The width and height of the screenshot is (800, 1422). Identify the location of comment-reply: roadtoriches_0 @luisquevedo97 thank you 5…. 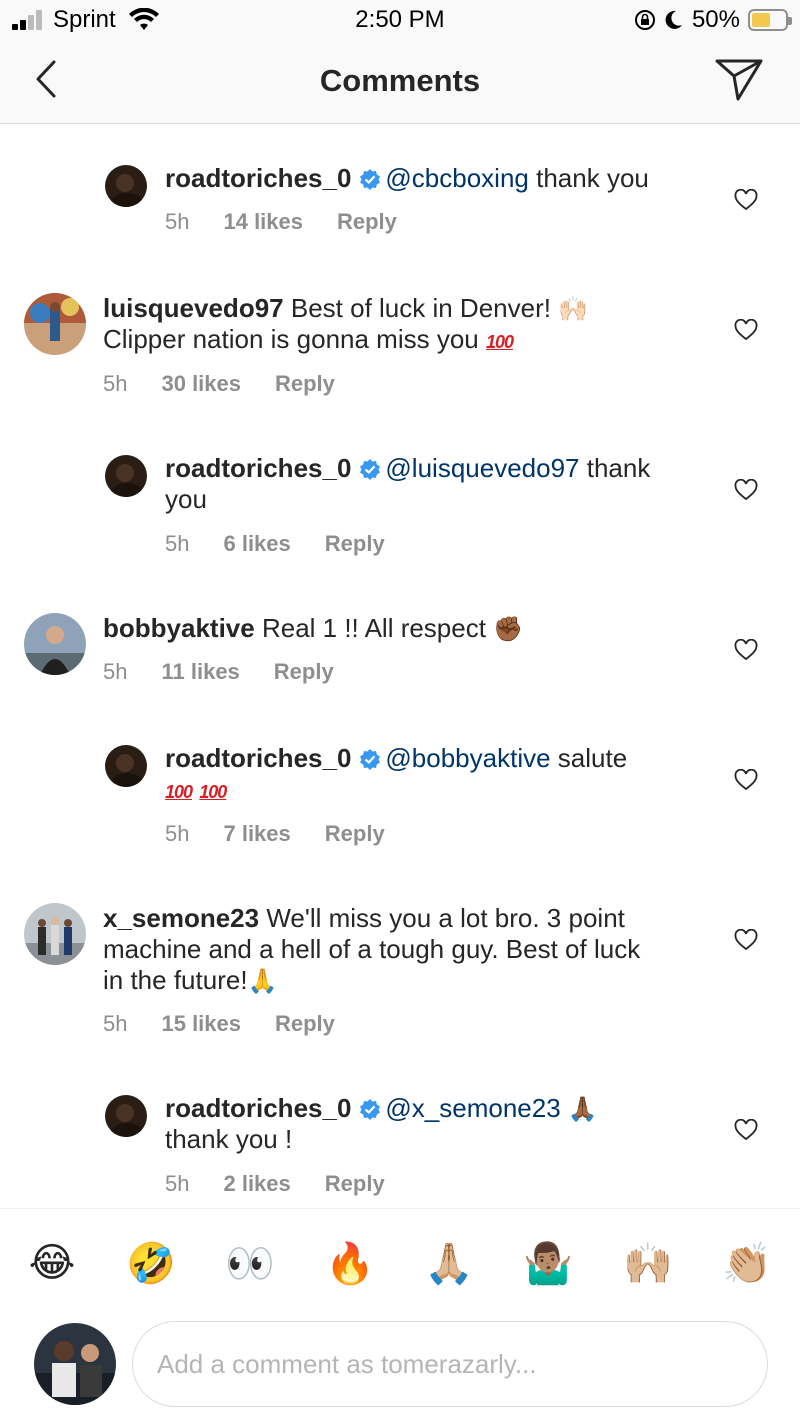
(400, 523).